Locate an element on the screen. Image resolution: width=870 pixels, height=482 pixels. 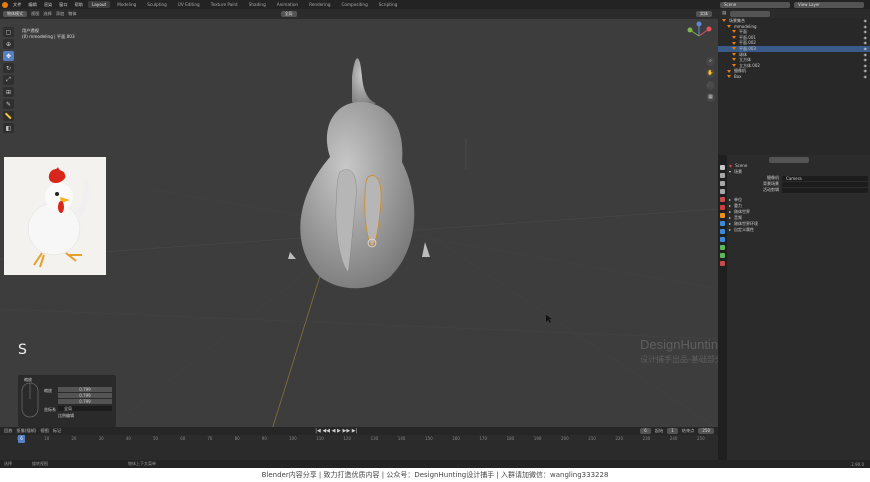
scale-x-field: 0.799 is located at coordinates (85, 389).